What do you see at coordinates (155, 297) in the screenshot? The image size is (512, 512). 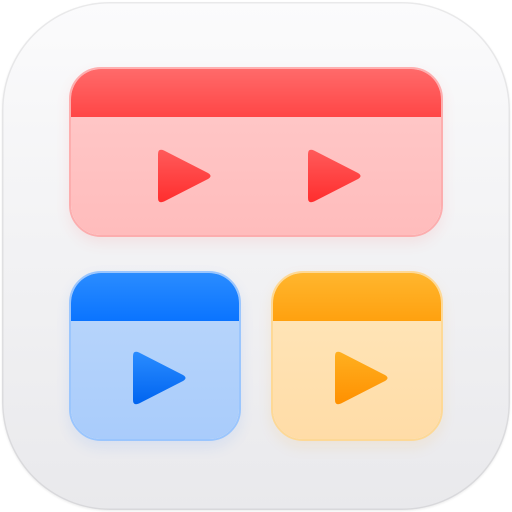 I see `blue-card-header` at bounding box center [155, 297].